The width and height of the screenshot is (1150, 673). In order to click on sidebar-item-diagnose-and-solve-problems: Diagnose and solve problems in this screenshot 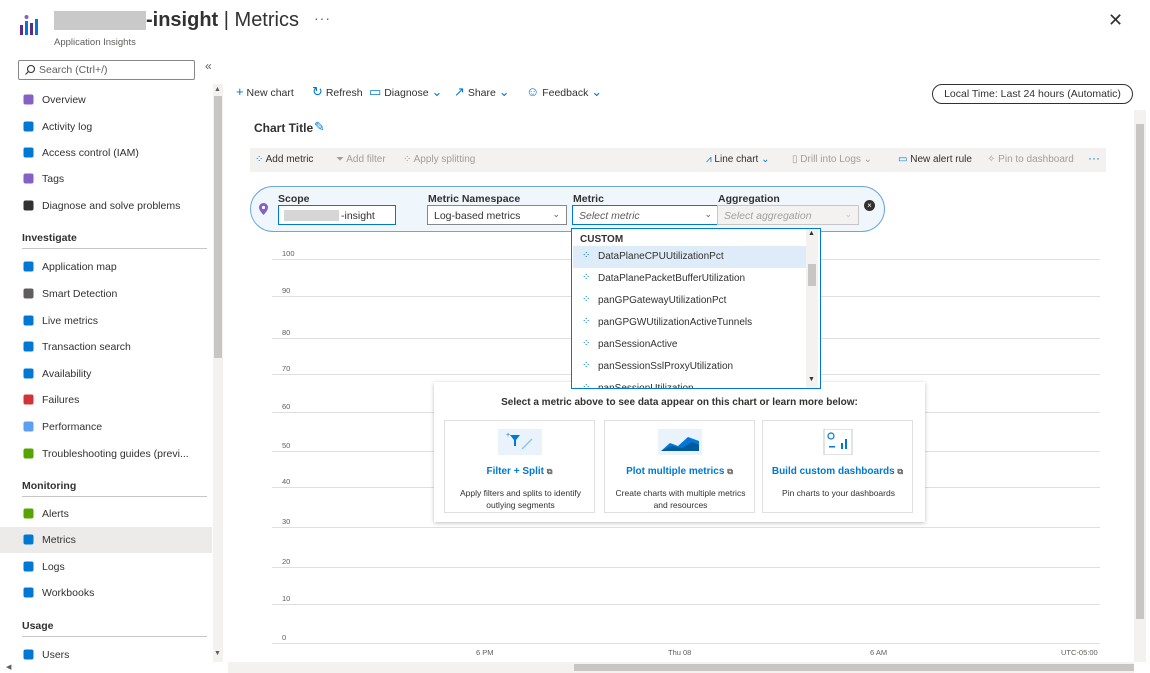, I will do `click(106, 206)`.